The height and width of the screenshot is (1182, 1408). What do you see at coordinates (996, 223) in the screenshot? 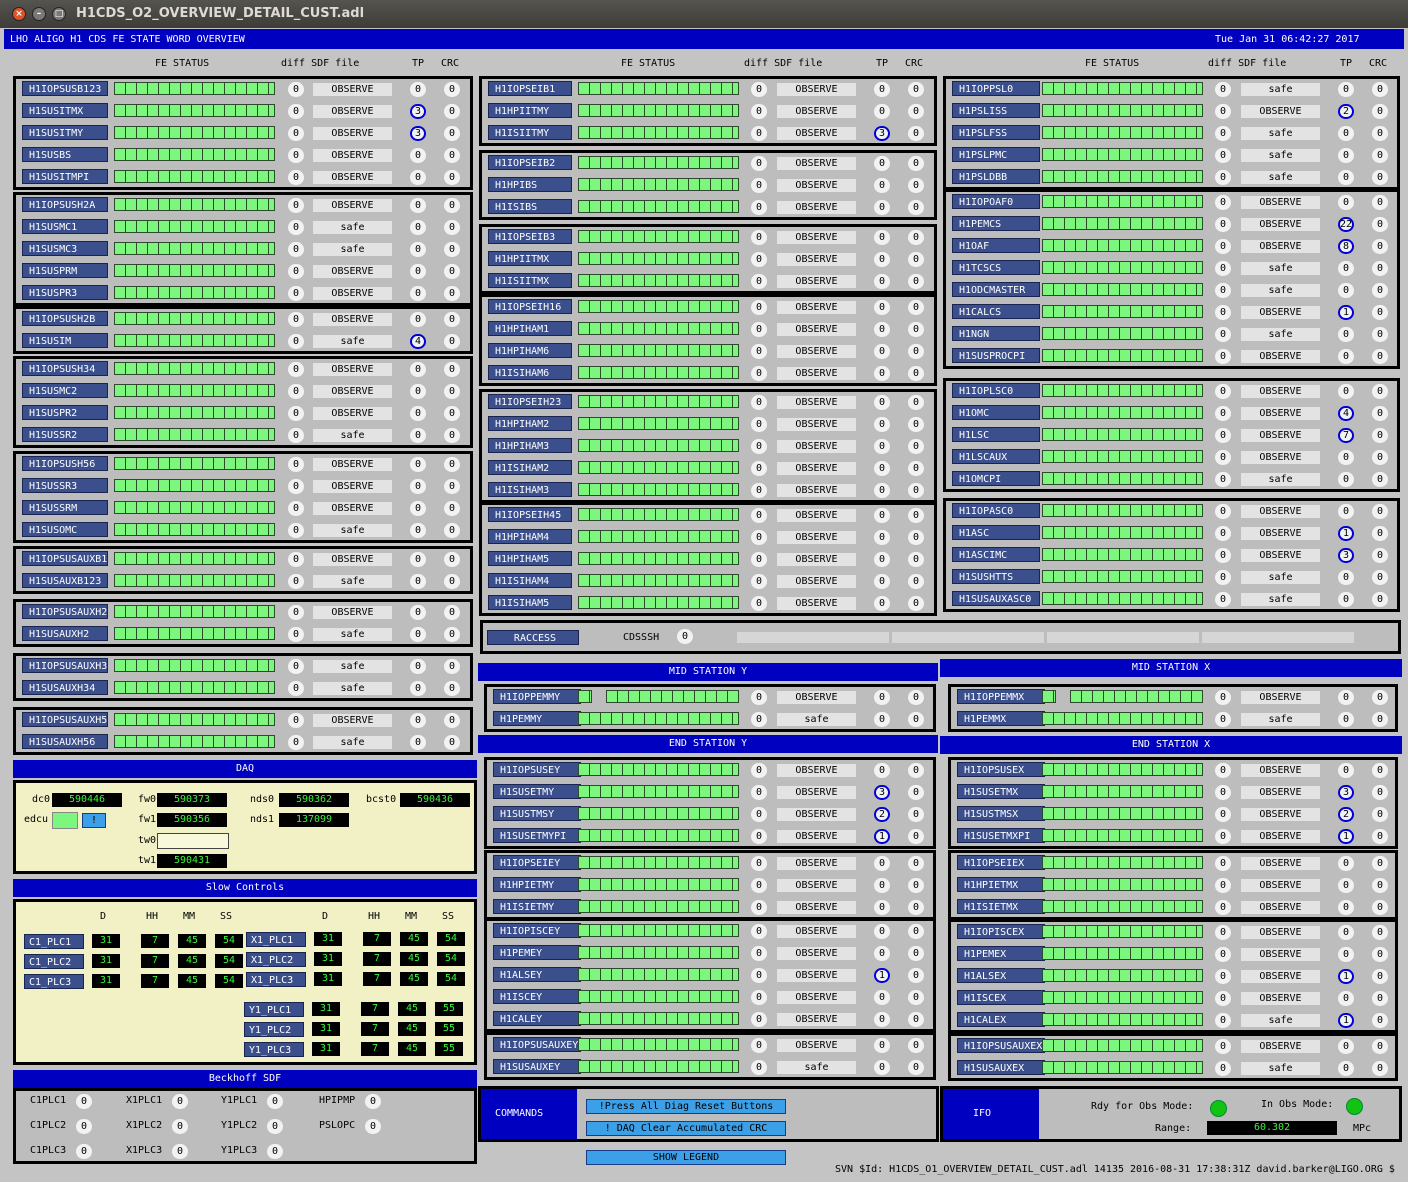
I see `fe-model-button: H1PEMCS` at bounding box center [996, 223].